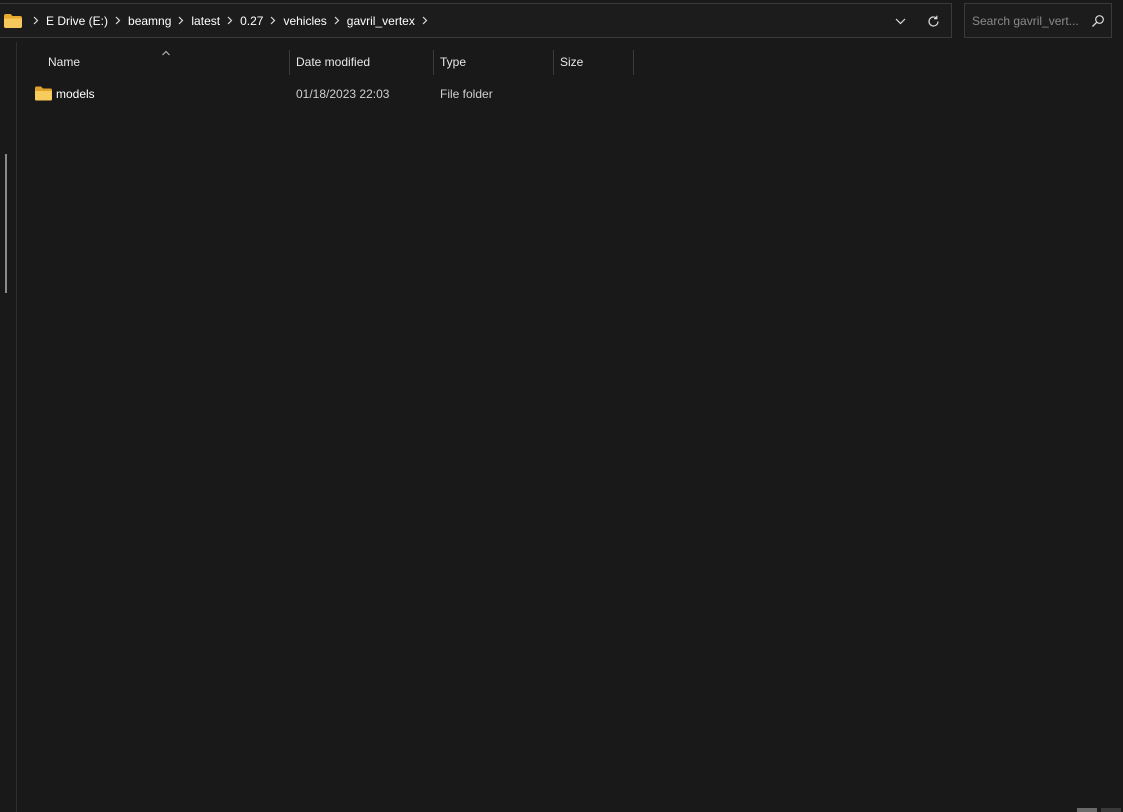  Describe the element at coordinates (363, 62) in the screenshot. I see `column-header-date-modified: Date modified` at that location.